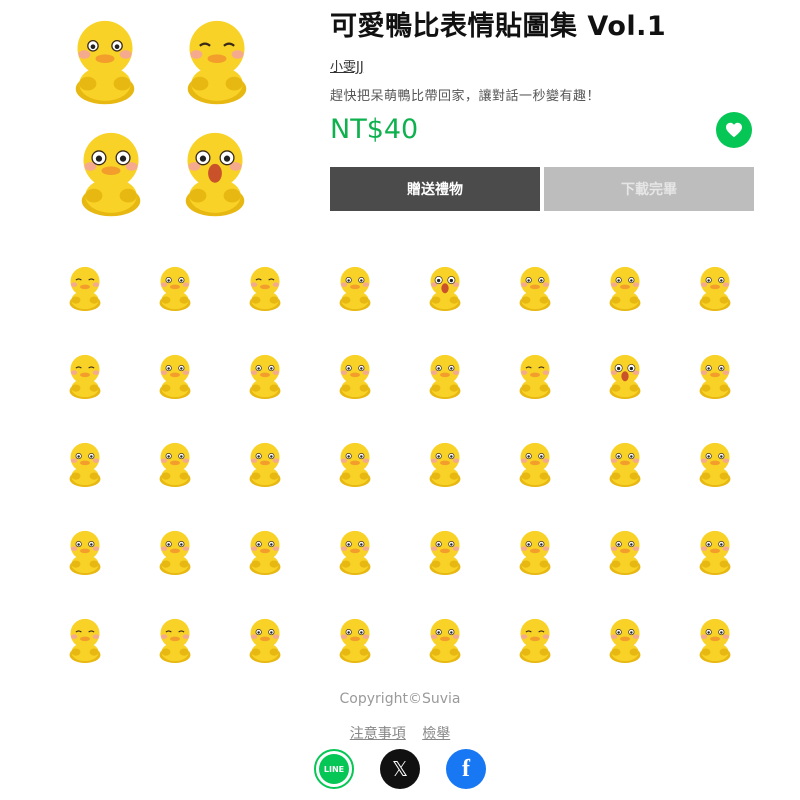 The height and width of the screenshot is (800, 800). I want to click on price-row: NT$40, so click(545, 131).